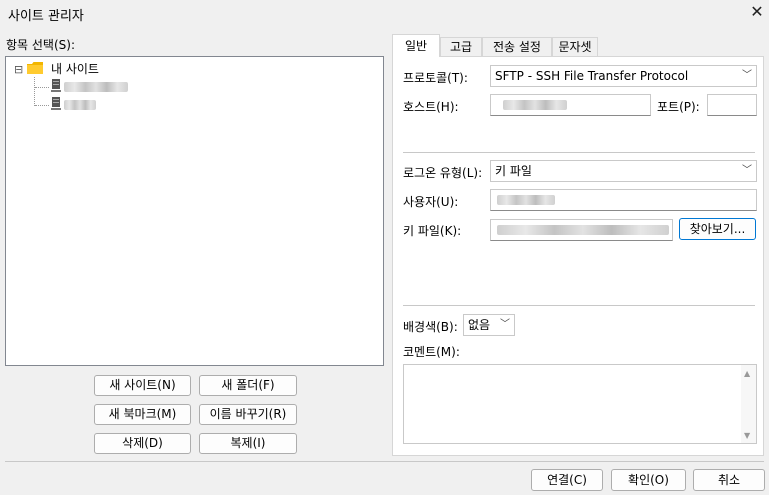 The width and height of the screenshot is (769, 495). Describe the element at coordinates (431, 352) in the screenshot. I see `comment-label: 코멘트(M):` at that location.